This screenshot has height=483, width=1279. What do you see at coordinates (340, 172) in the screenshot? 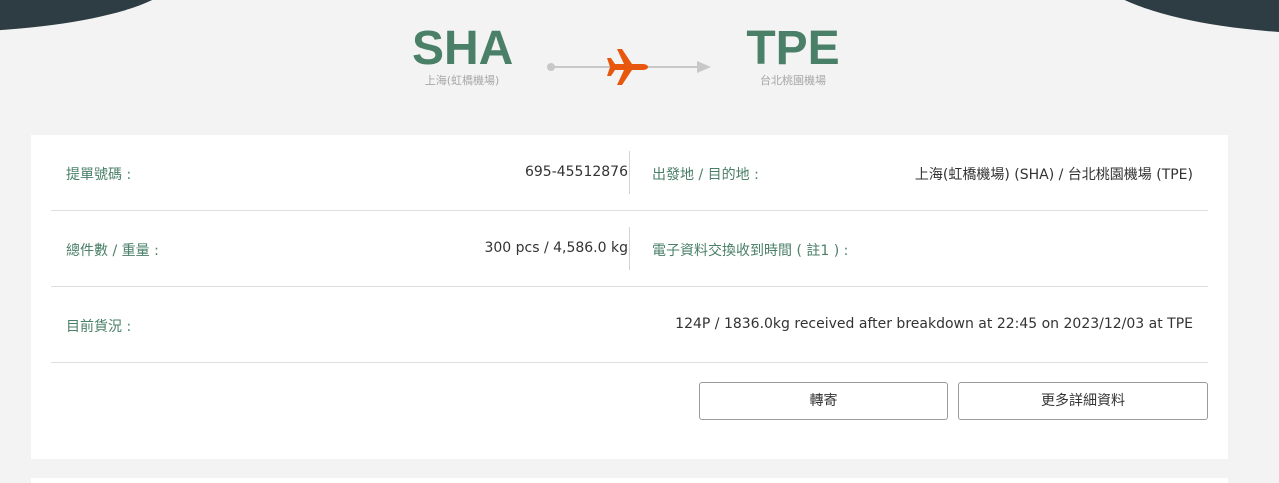
I see `awb-cell: 提單號碼 : 695-45512876` at bounding box center [340, 172].